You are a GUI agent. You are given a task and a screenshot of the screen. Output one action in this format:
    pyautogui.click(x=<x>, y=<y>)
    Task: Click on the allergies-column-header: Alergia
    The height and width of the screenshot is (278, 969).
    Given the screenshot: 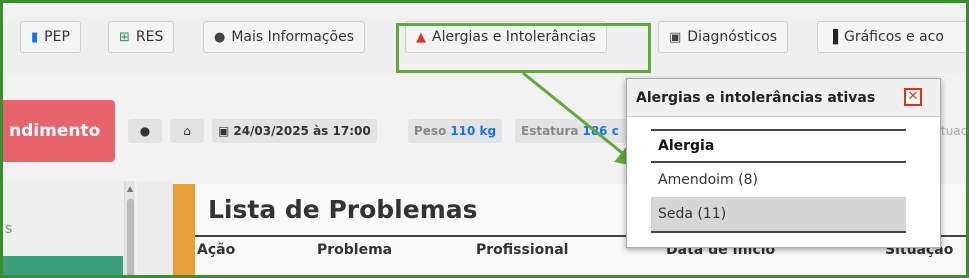 What is the action you would take?
    pyautogui.click(x=778, y=146)
    